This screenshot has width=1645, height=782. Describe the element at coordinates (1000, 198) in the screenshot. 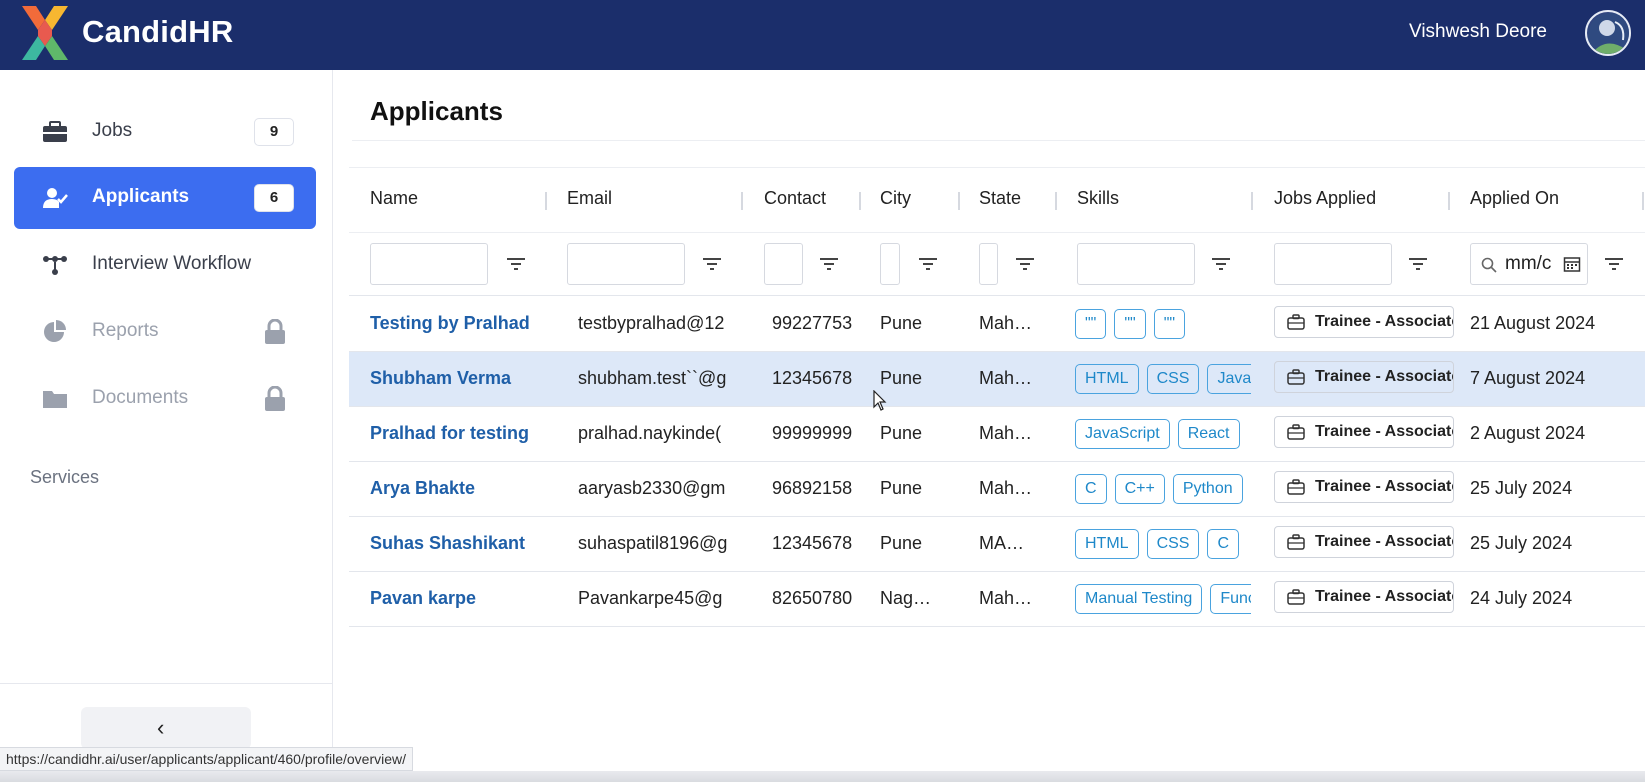

I see `column-header-state: State` at that location.